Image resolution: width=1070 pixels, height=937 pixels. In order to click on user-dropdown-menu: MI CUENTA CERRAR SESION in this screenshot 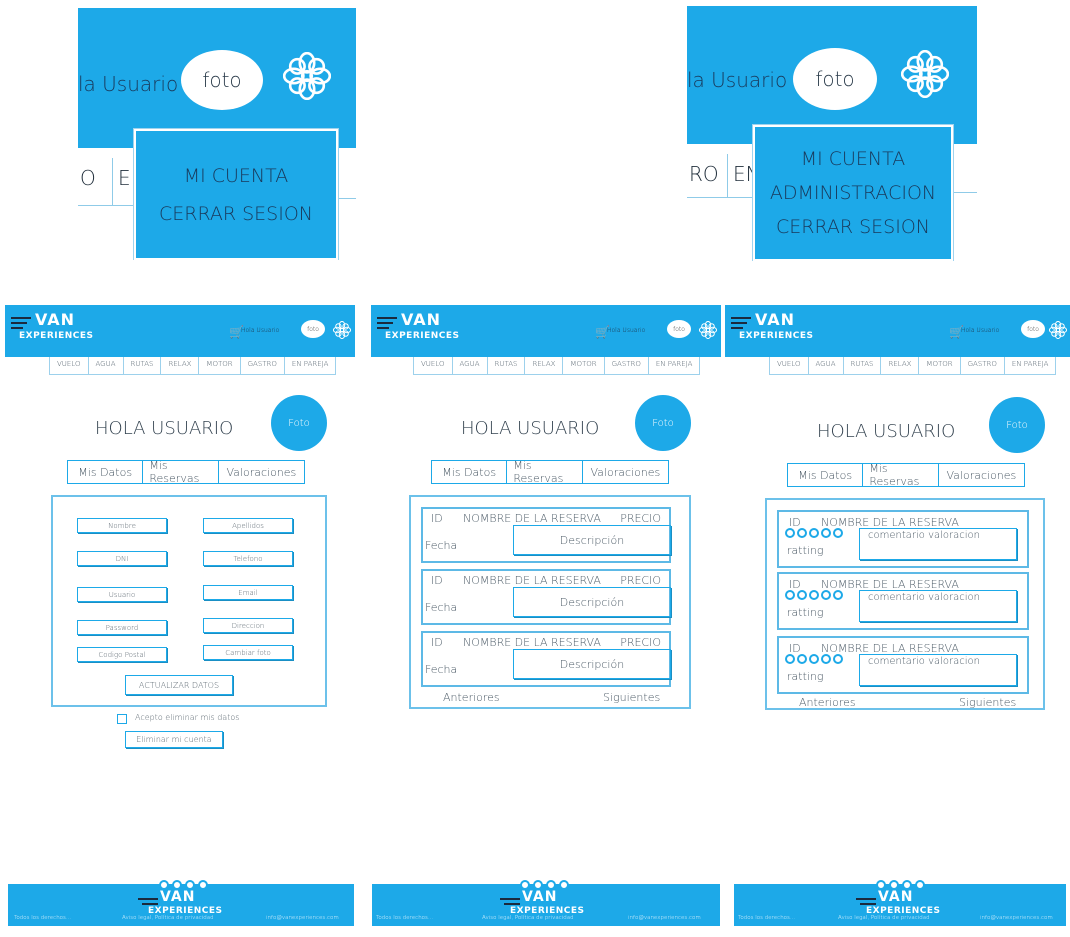, I will do `click(236, 194)`.